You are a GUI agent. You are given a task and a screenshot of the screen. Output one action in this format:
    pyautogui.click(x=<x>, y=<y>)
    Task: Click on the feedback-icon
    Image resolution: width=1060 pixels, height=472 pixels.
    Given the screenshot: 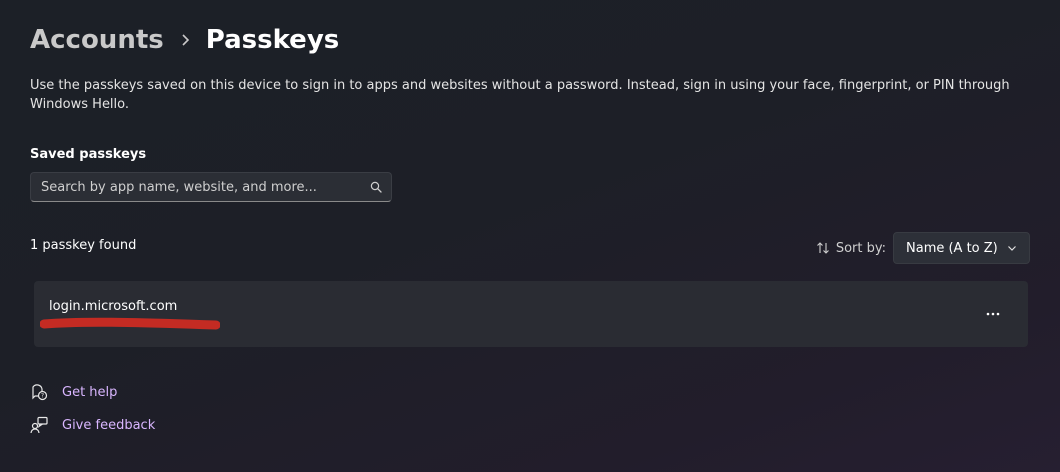 What is the action you would take?
    pyautogui.click(x=39, y=425)
    